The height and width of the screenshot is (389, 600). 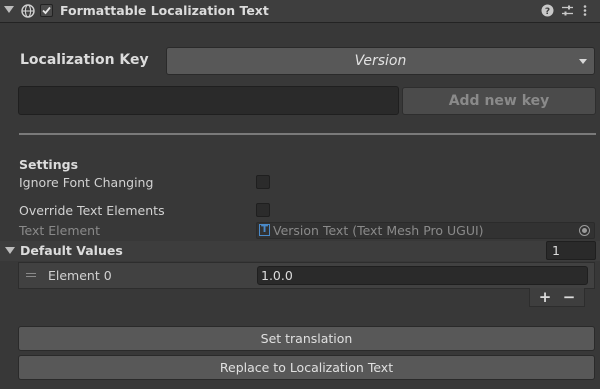 What do you see at coordinates (306, 338) in the screenshot?
I see `set-translation-button: Set translation` at bounding box center [306, 338].